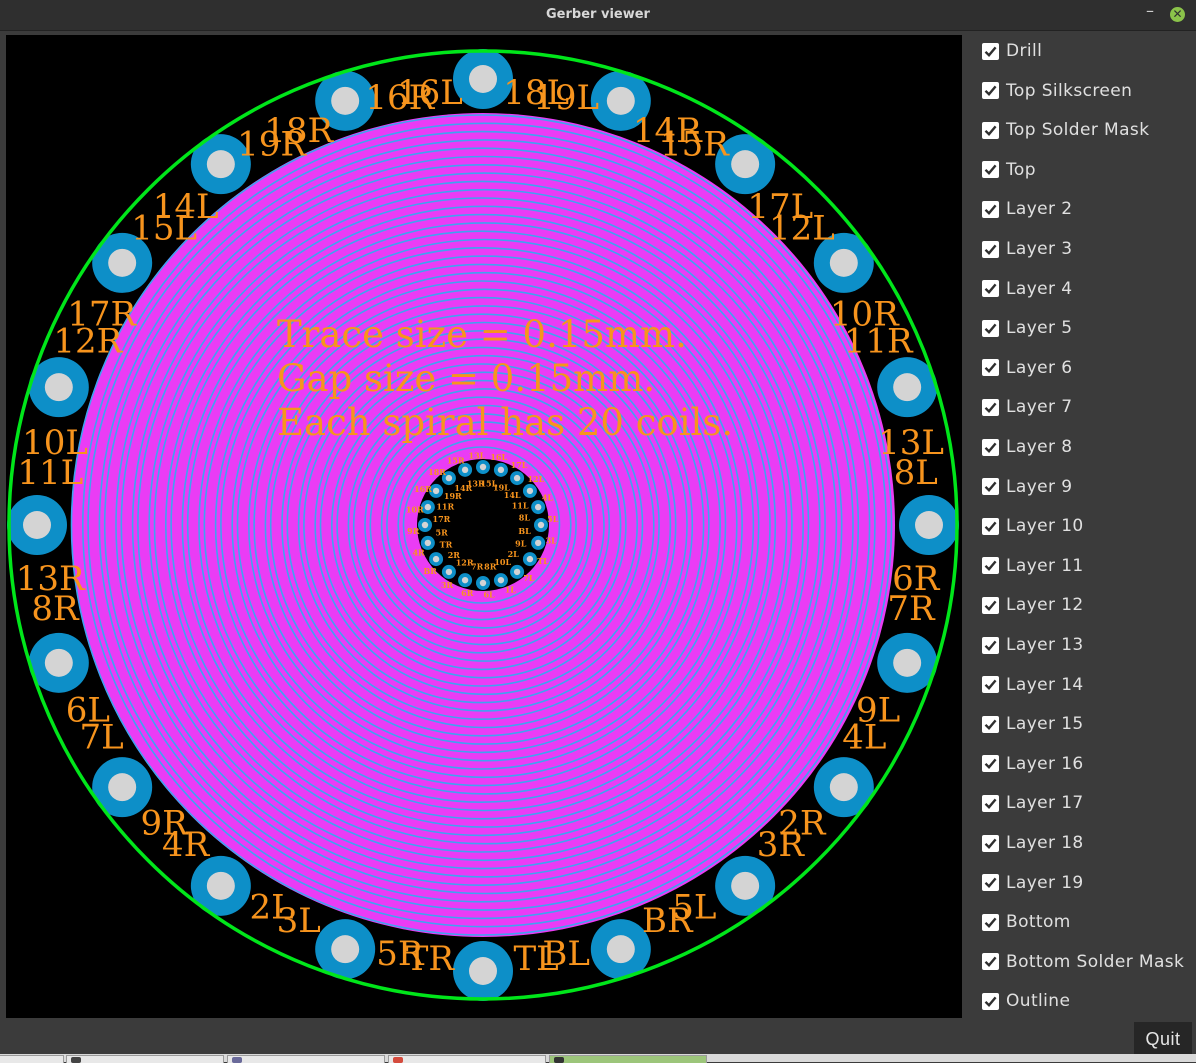  Describe the element at coordinates (1012, 51) in the screenshot. I see `layer-toggle-drill: Drill` at that location.